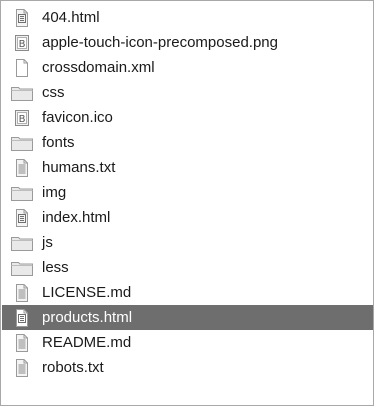 The width and height of the screenshot is (374, 406). What do you see at coordinates (54, 192) in the screenshot?
I see `folder-name: img` at bounding box center [54, 192].